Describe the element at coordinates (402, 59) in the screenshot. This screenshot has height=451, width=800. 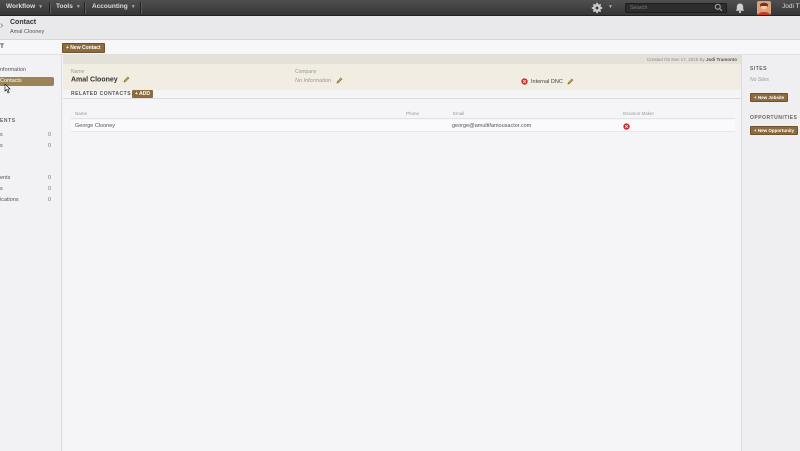
I see `created-info: Created On Nov 17, 2016 By Jodi Tramonto` at that location.